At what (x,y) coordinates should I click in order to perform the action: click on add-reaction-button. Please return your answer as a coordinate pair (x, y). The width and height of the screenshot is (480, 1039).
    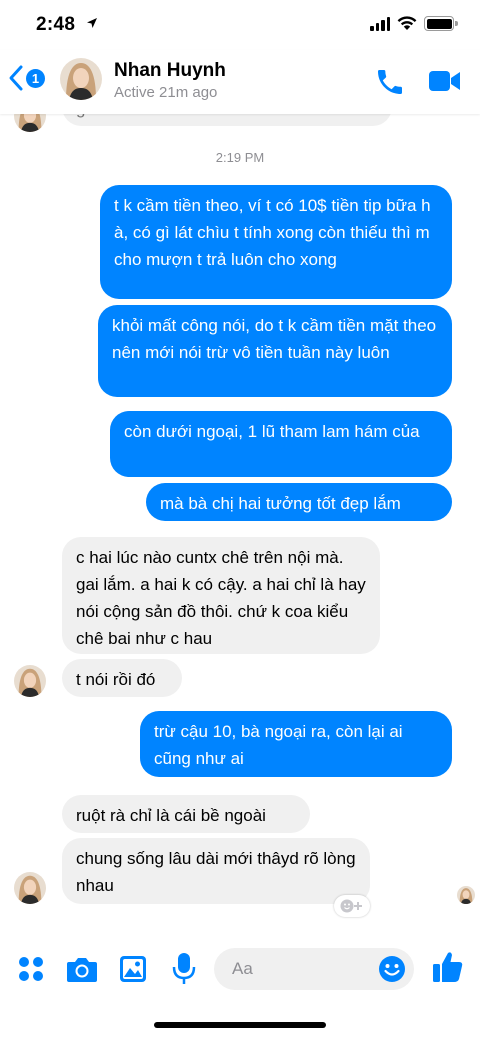
    Looking at the image, I should click on (352, 906).